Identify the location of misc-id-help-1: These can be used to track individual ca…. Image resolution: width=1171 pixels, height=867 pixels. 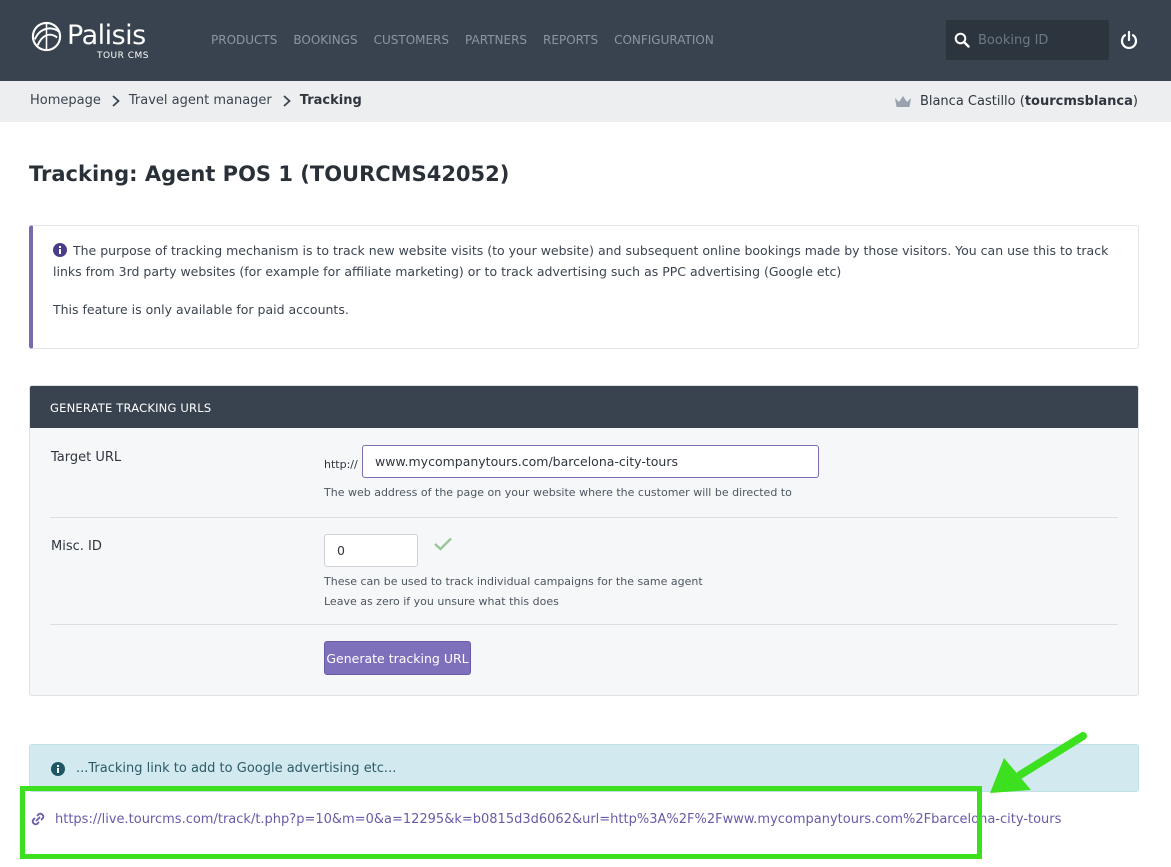
(513, 581).